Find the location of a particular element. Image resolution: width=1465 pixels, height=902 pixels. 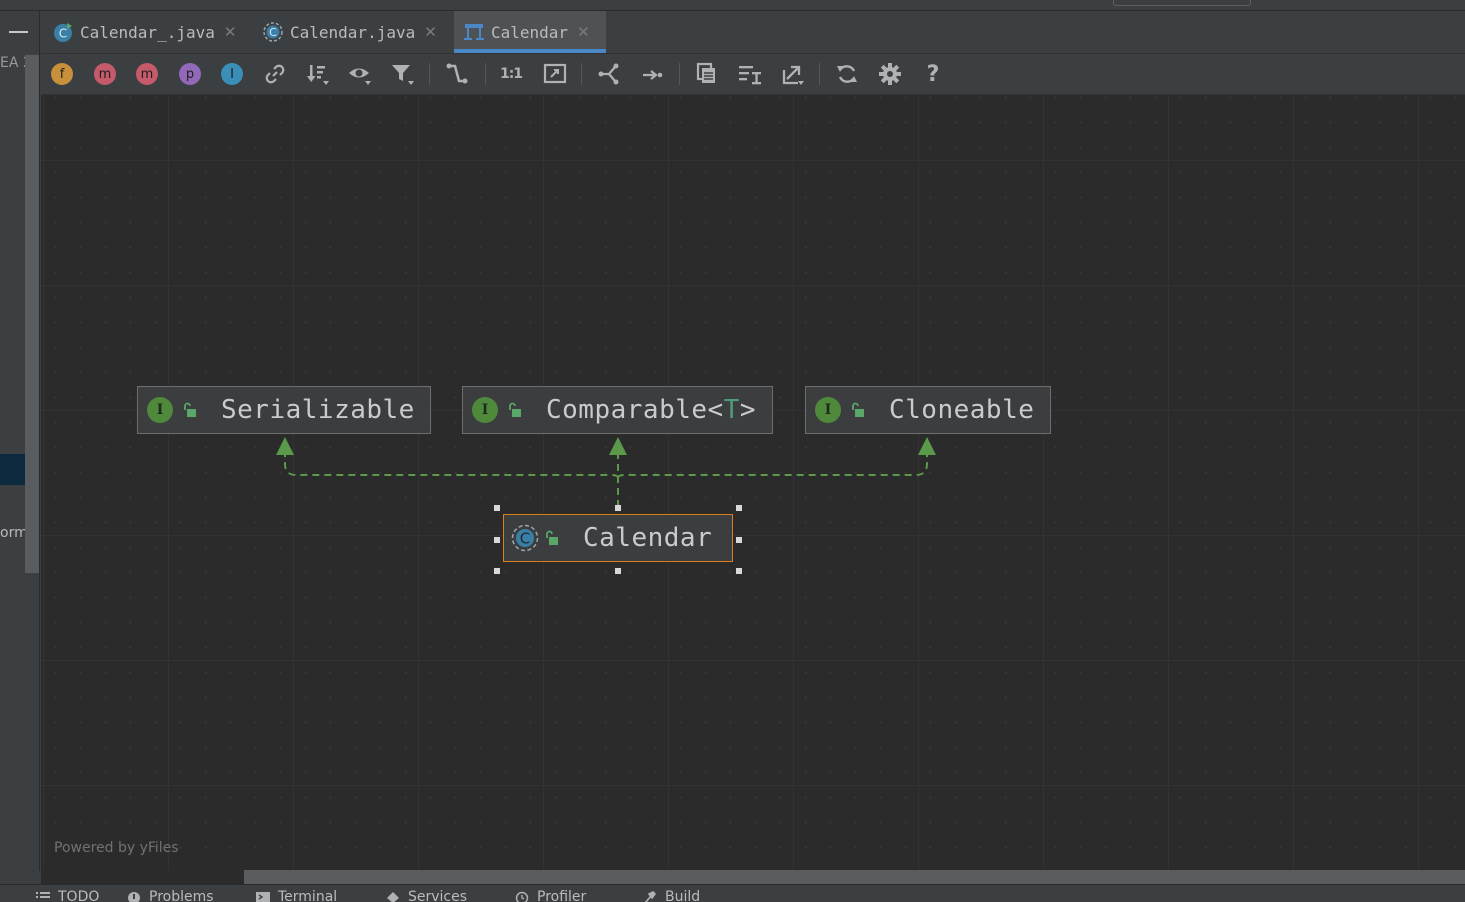

list-icon is located at coordinates (43, 896).